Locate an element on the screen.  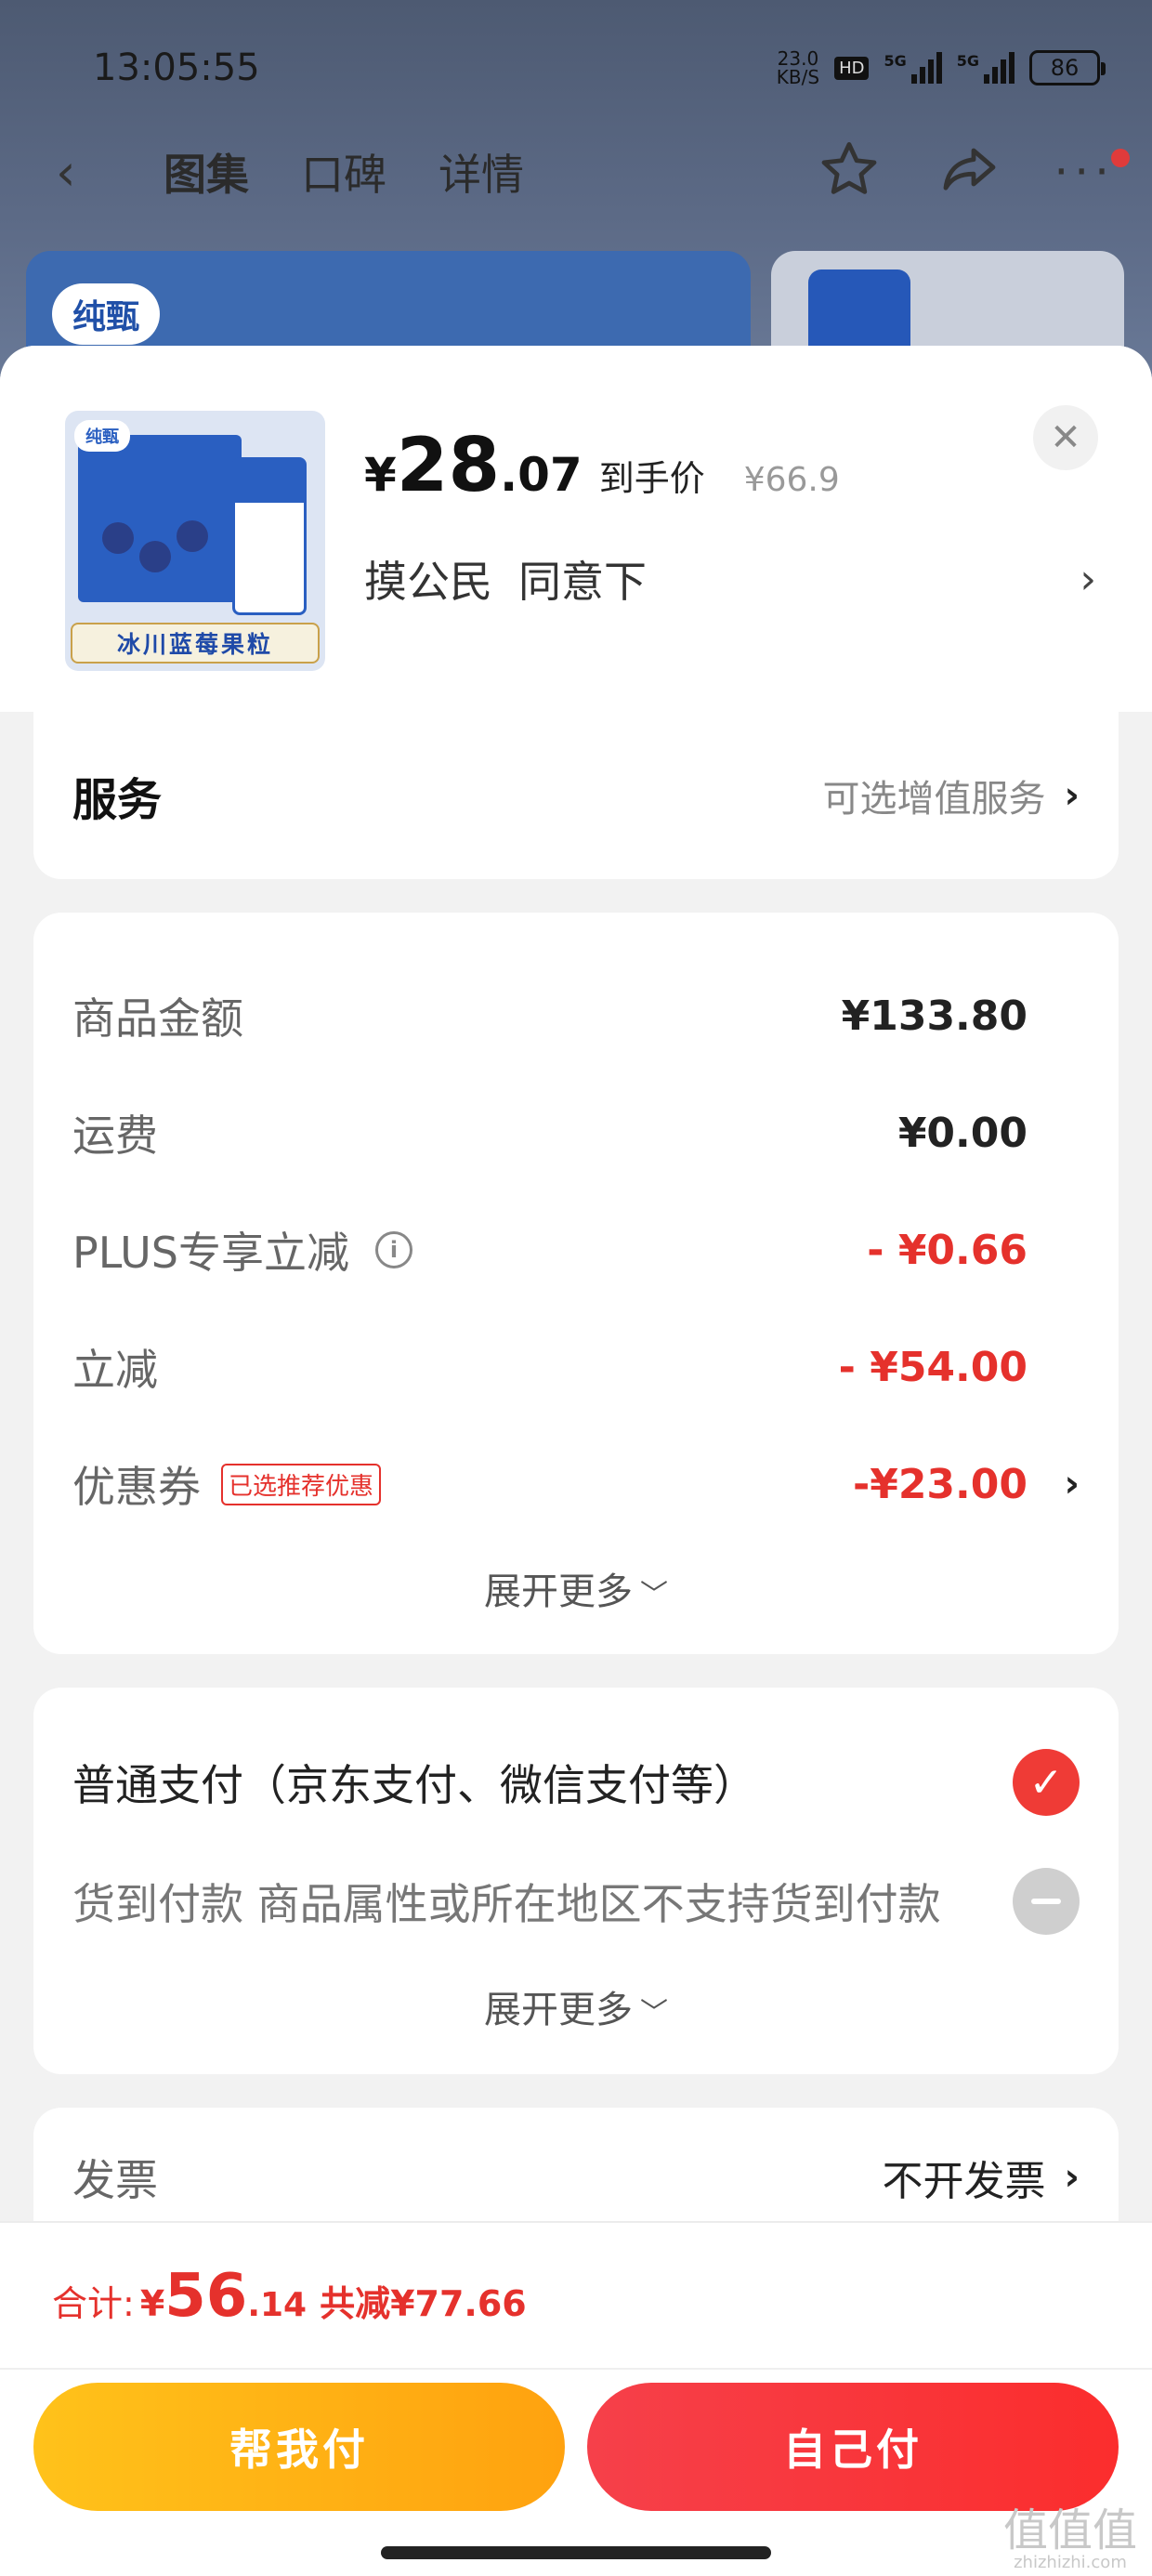
signal-icon: 5G is located at coordinates (913, 68).